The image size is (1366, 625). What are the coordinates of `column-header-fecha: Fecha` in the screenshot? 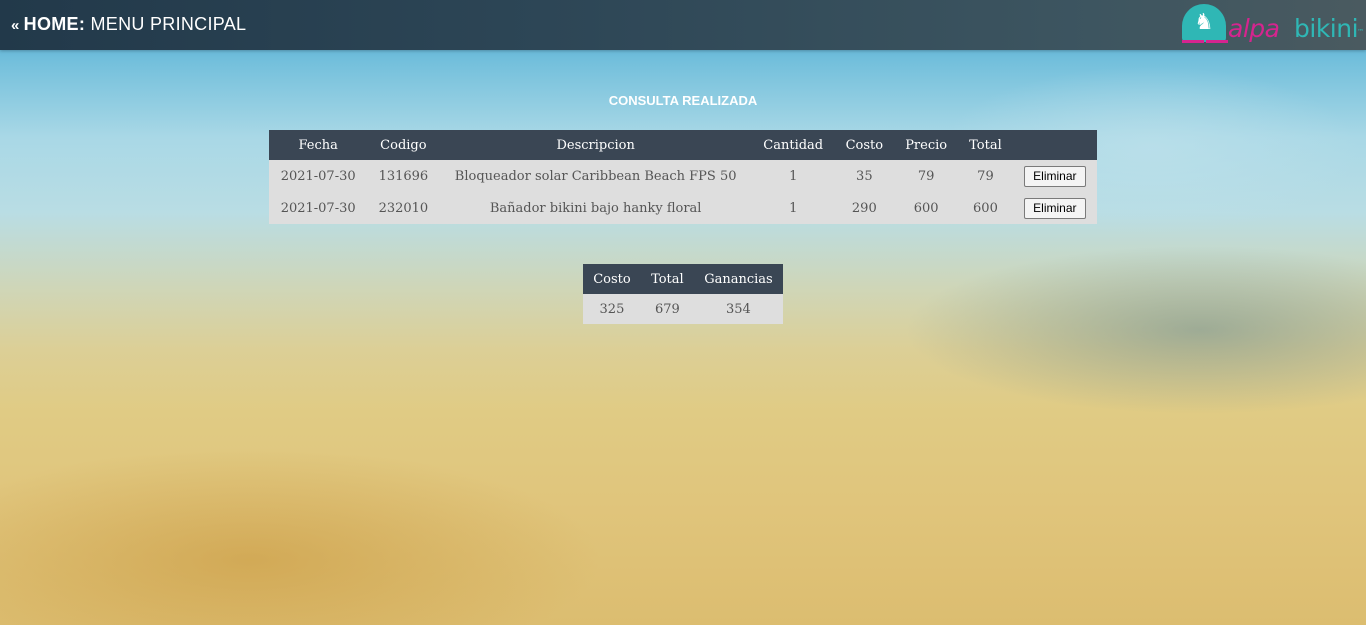 It's located at (318, 145).